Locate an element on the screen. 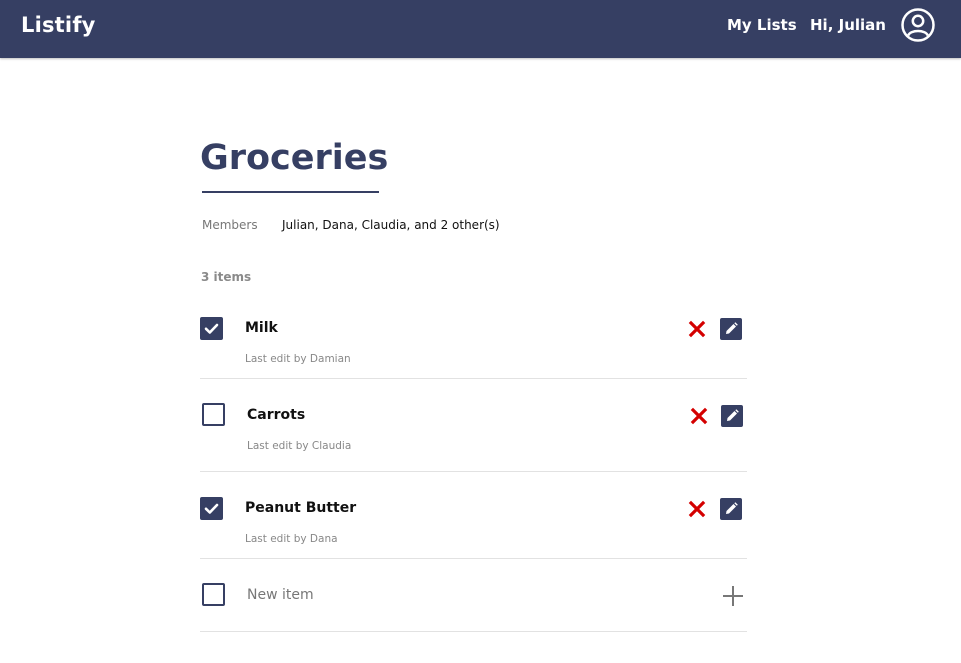 The height and width of the screenshot is (663, 961). title-underline is located at coordinates (290, 192).